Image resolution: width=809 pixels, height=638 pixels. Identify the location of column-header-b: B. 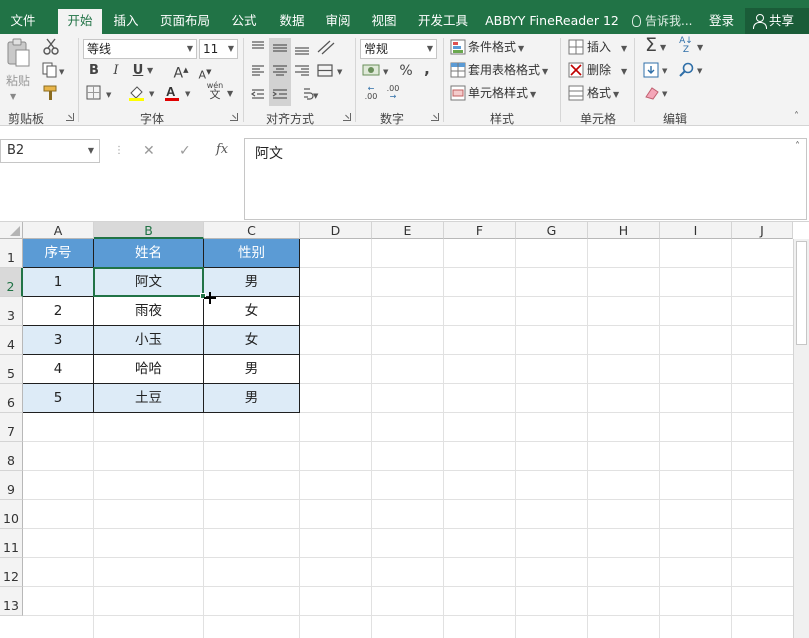
(149, 230).